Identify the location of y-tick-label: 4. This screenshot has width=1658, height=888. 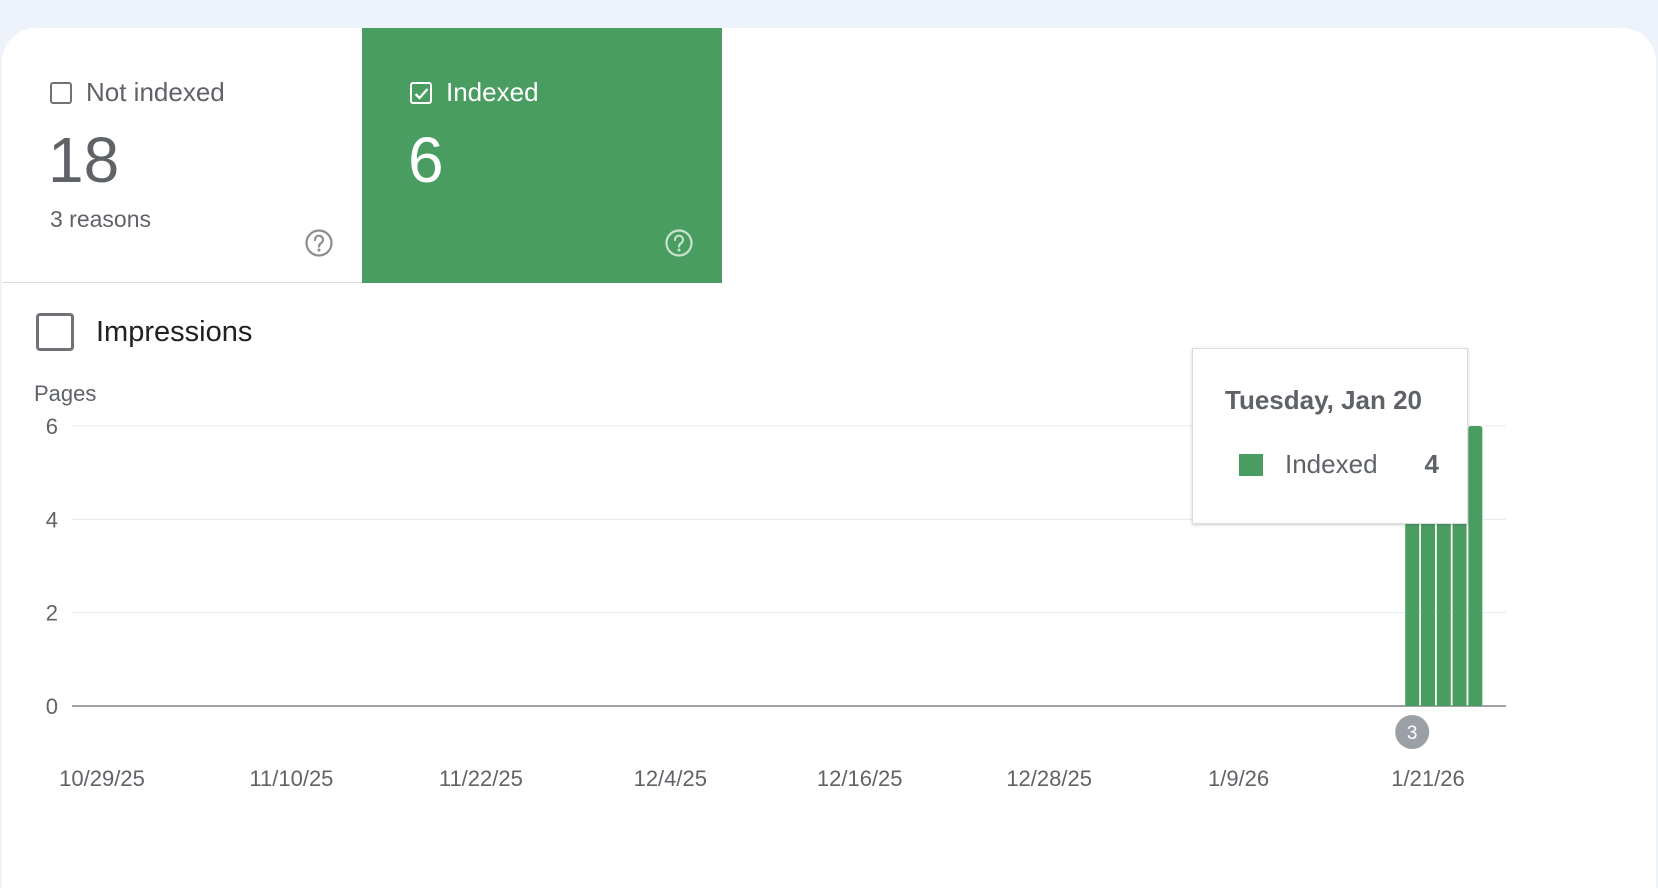
(52, 519).